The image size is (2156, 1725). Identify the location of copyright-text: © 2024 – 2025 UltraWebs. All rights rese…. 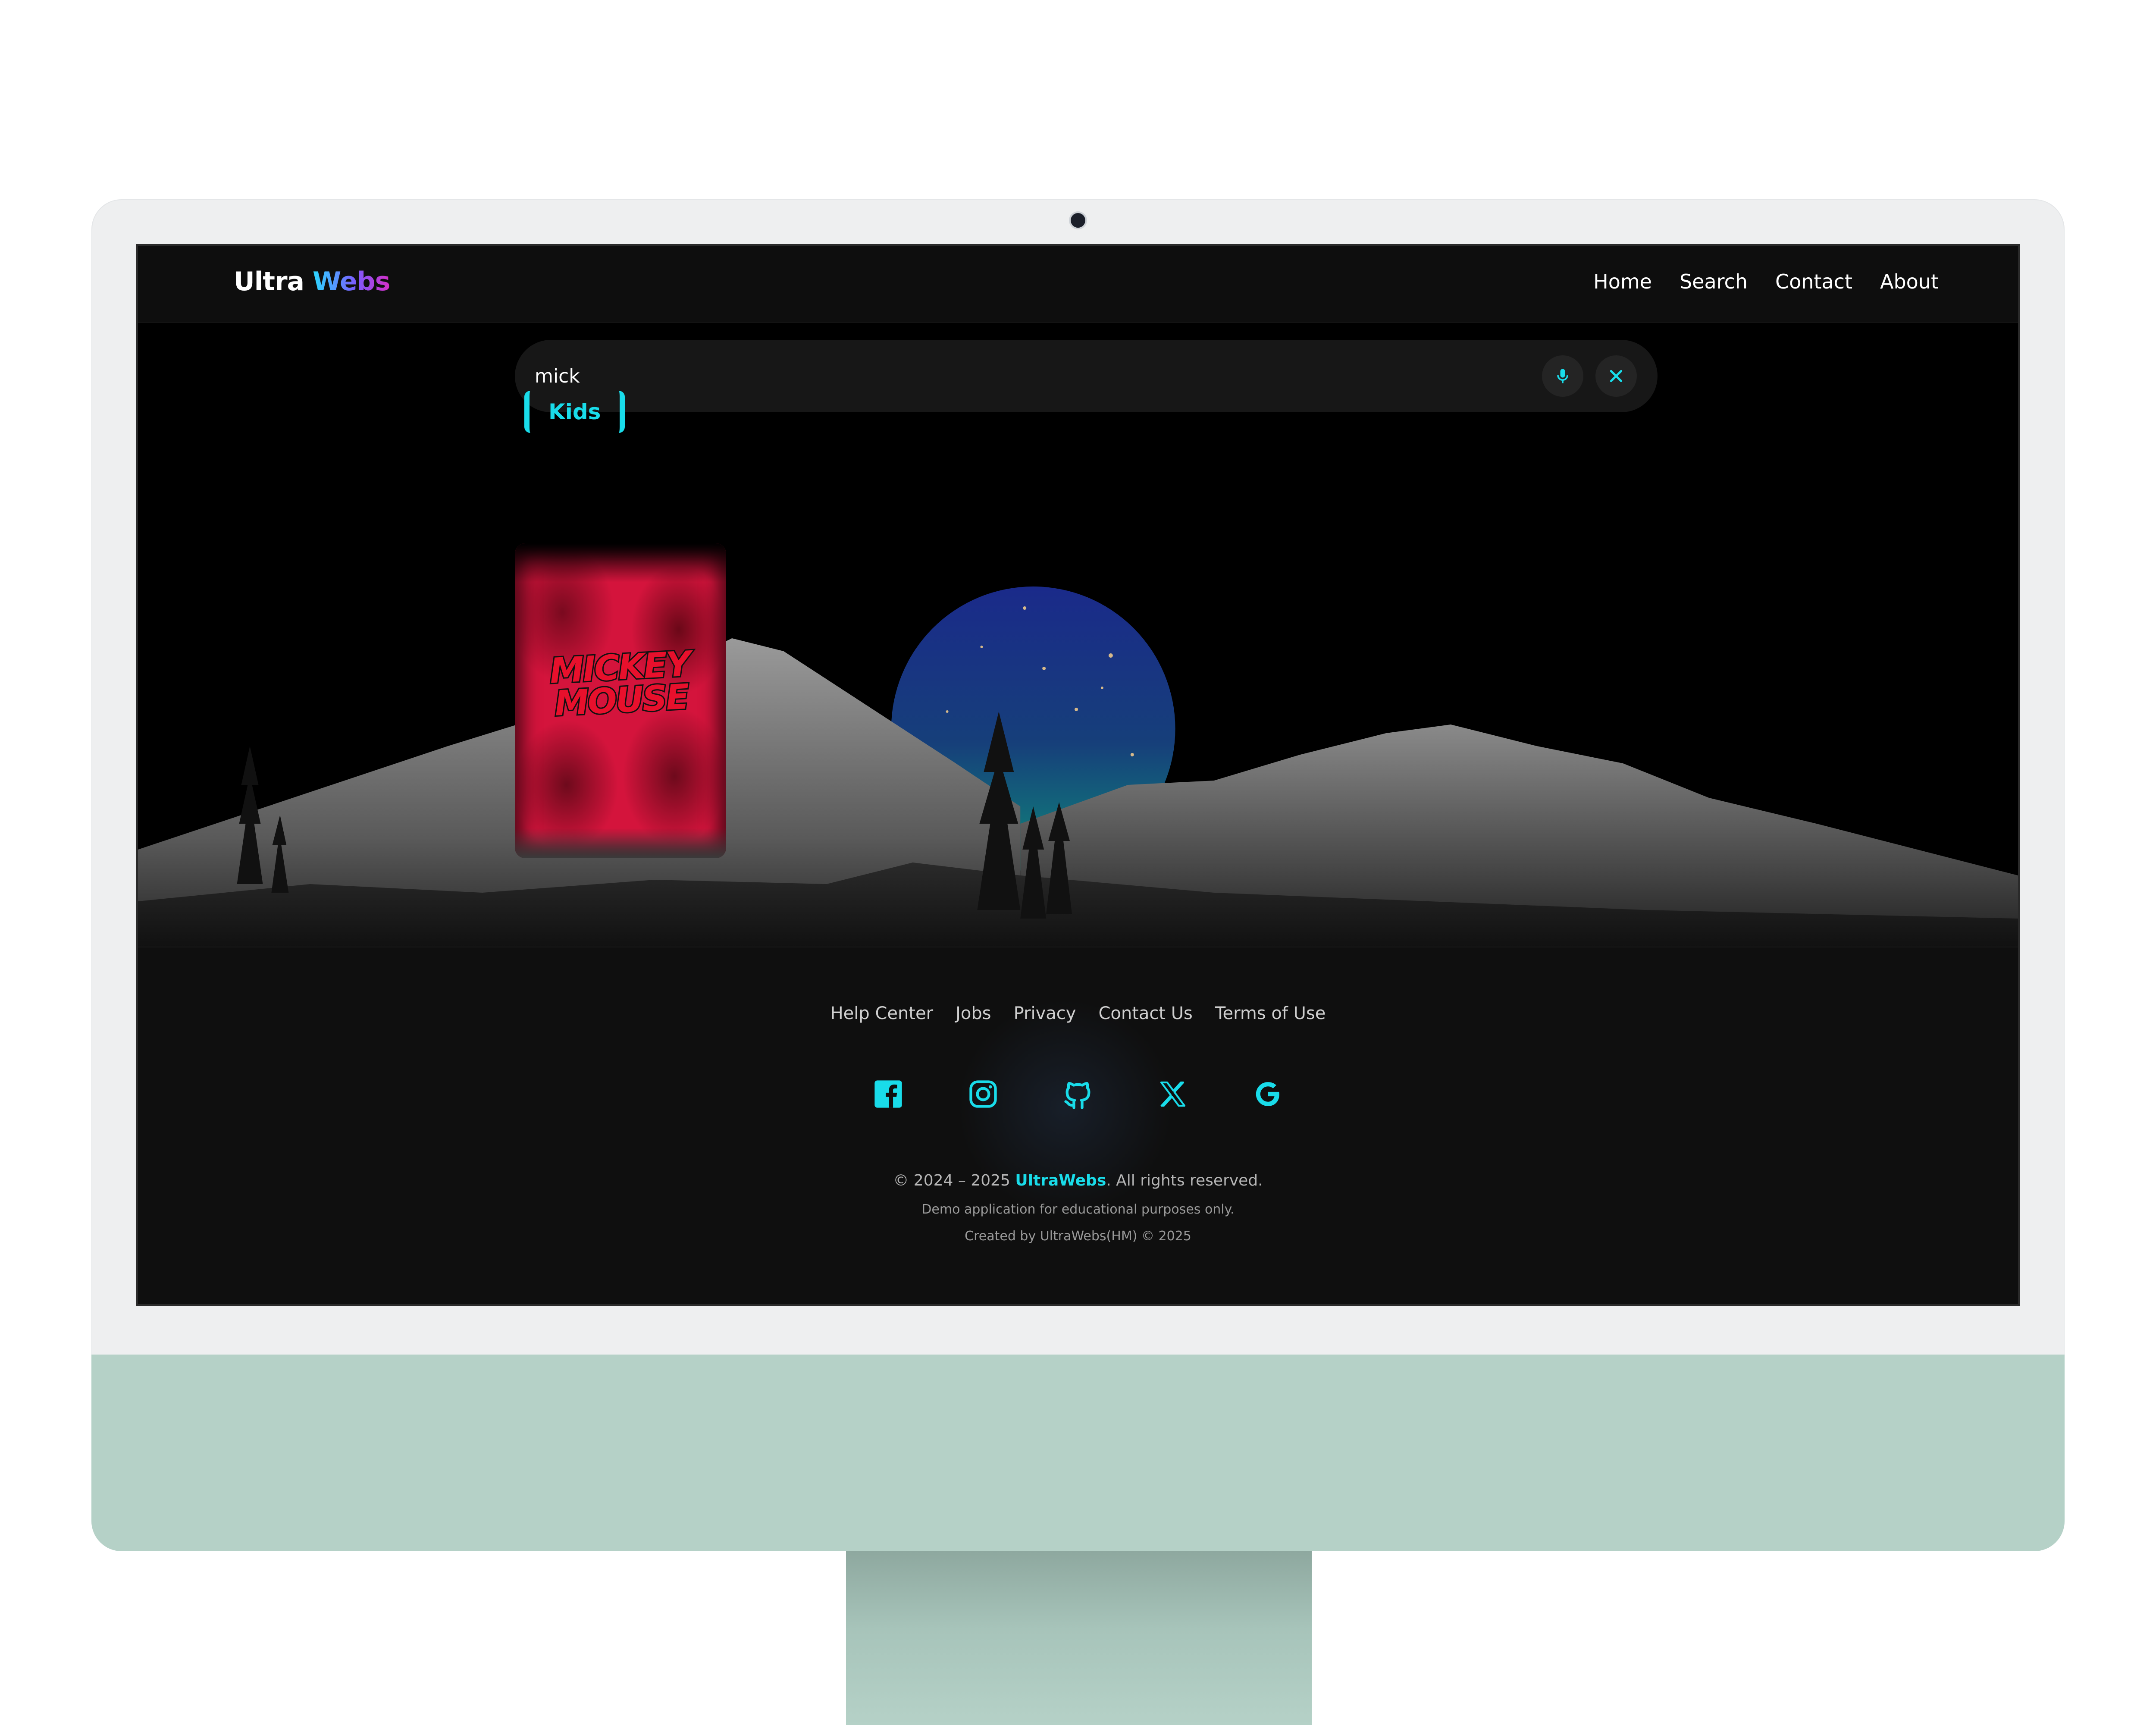
(1078, 1180).